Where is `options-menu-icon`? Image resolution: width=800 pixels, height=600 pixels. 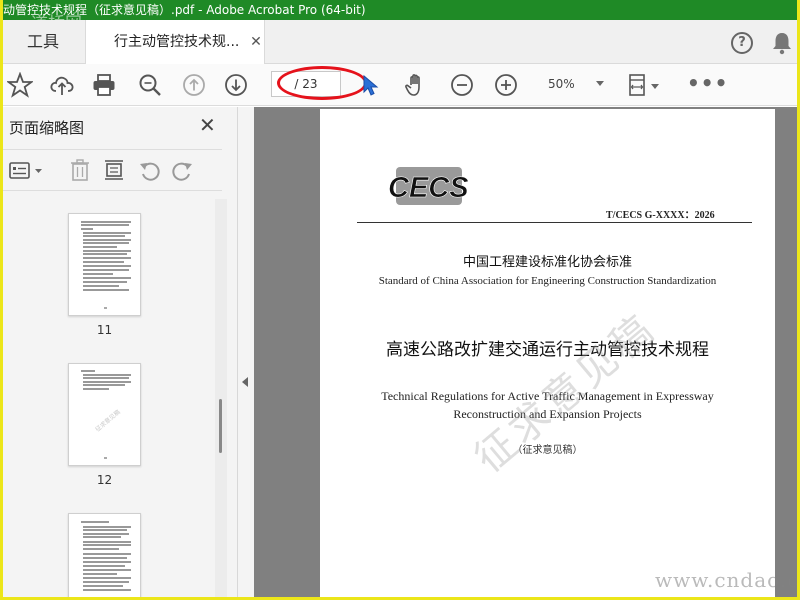
options-menu-icon is located at coordinates (27, 171).